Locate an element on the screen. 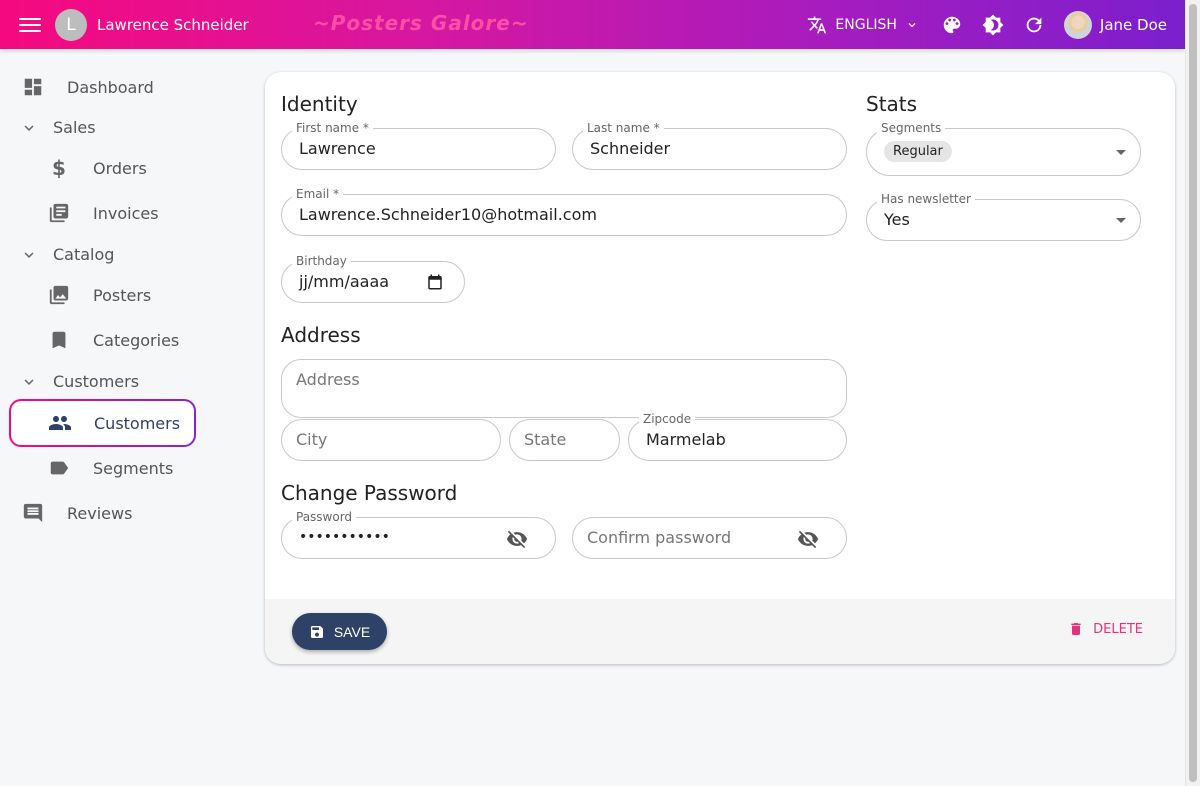  sidebar-item-invoices: Invoices is located at coordinates (103, 213).